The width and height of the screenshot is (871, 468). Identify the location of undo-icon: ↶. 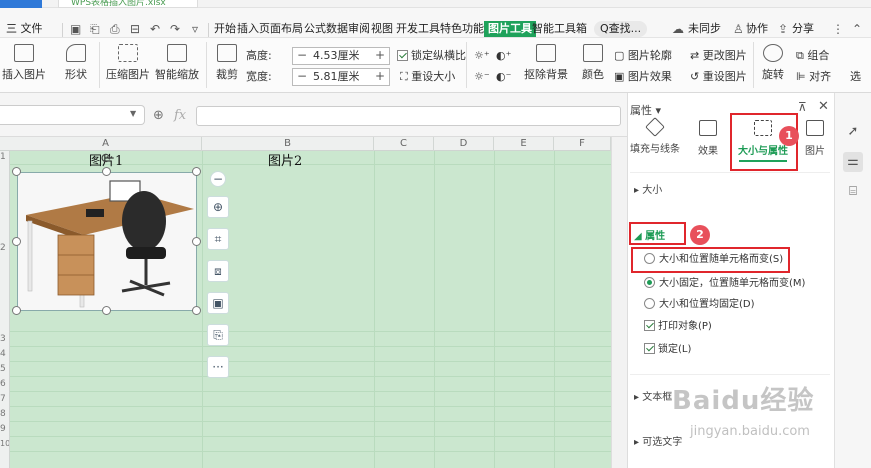
(155, 29).